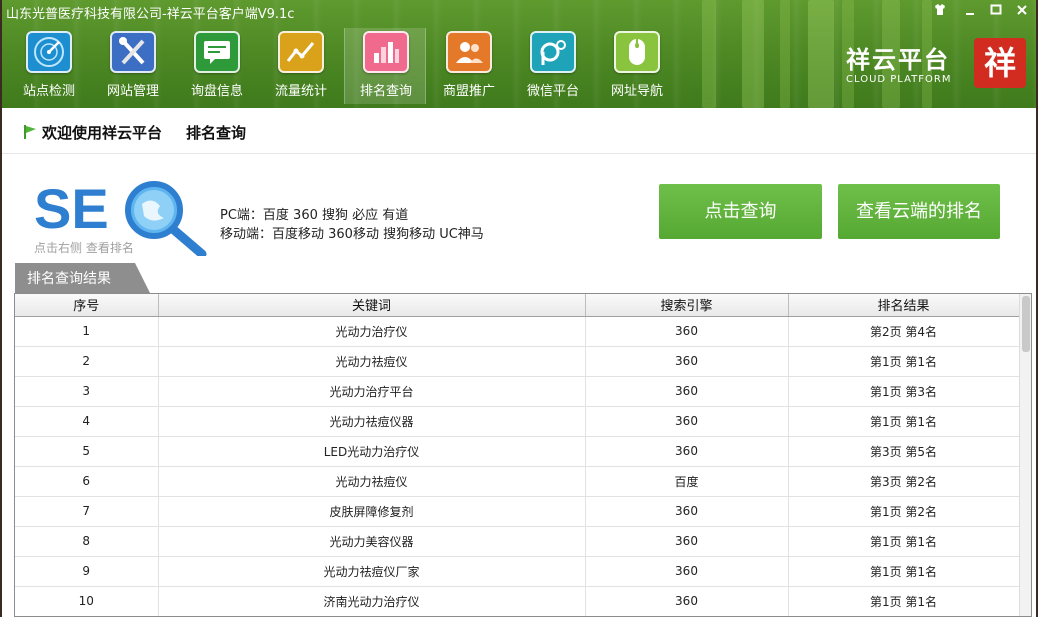 This screenshot has height=617, width=1038. I want to click on table-row: 6 光动力祛痘仪 百度 第3页 第2名, so click(517, 481).